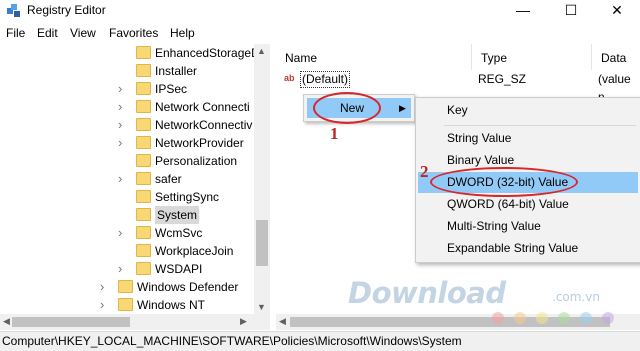  What do you see at coordinates (424, 171) in the screenshot?
I see `annotation-step-2: 2` at bounding box center [424, 171].